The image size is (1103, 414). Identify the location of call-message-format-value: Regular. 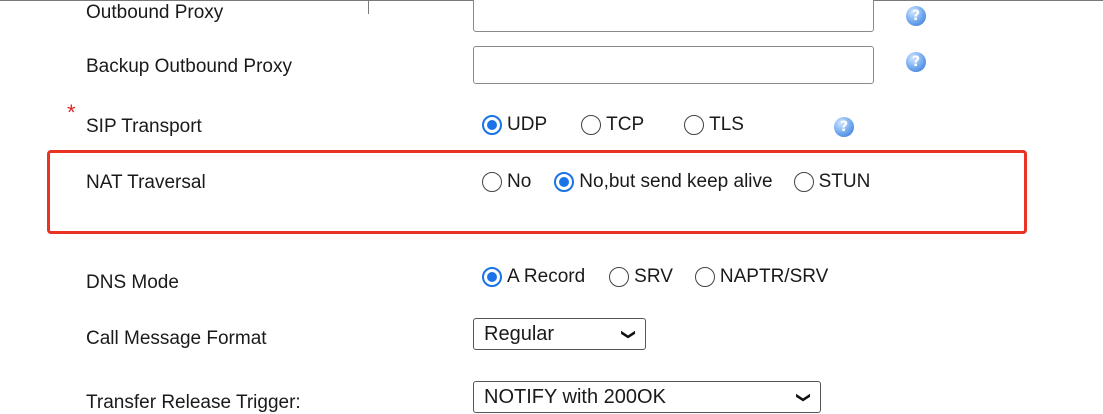
(519, 333).